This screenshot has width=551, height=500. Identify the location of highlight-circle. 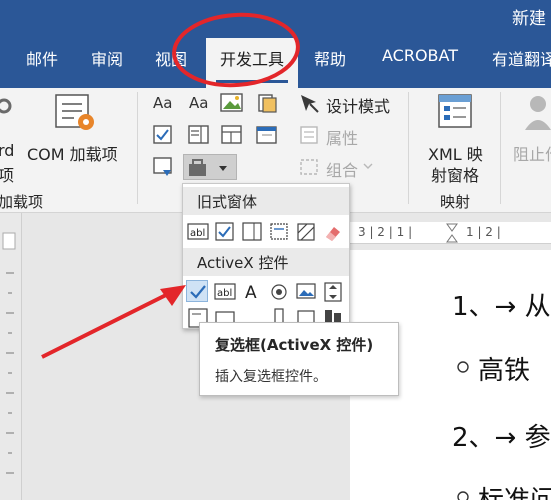
(236, 50).